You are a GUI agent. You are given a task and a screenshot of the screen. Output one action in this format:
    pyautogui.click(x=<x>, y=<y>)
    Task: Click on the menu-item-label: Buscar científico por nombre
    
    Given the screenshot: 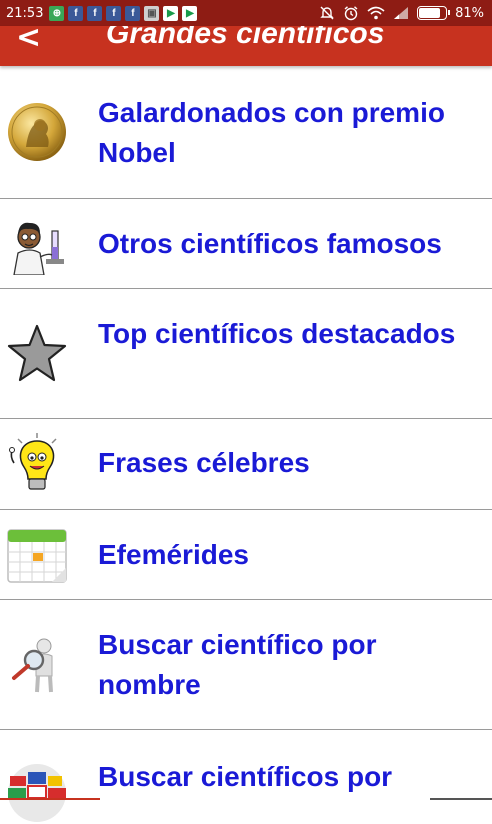 What is the action you would take?
    pyautogui.click(x=237, y=664)
    